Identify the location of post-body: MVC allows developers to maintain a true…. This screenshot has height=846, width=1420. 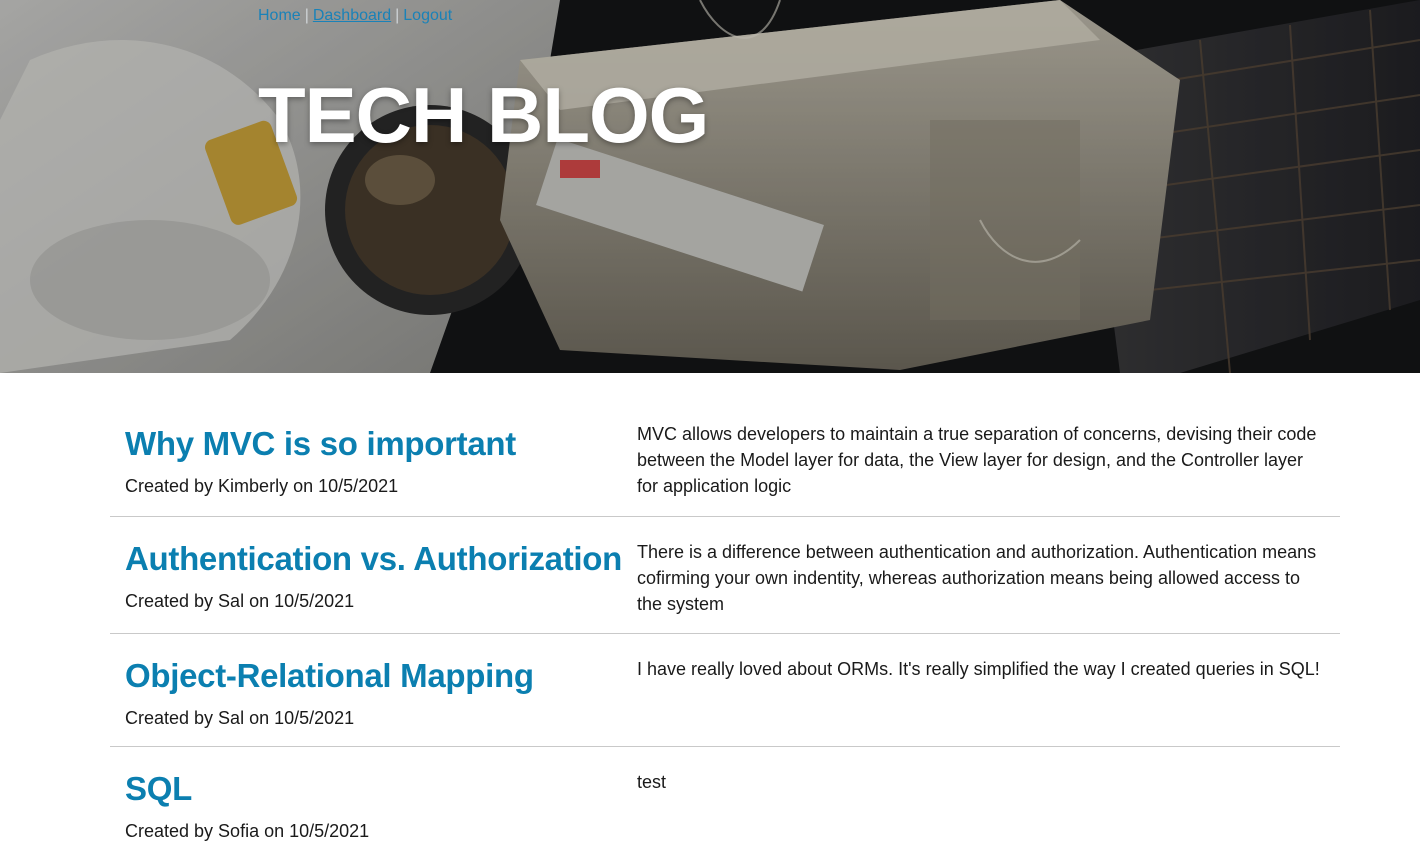
(977, 460).